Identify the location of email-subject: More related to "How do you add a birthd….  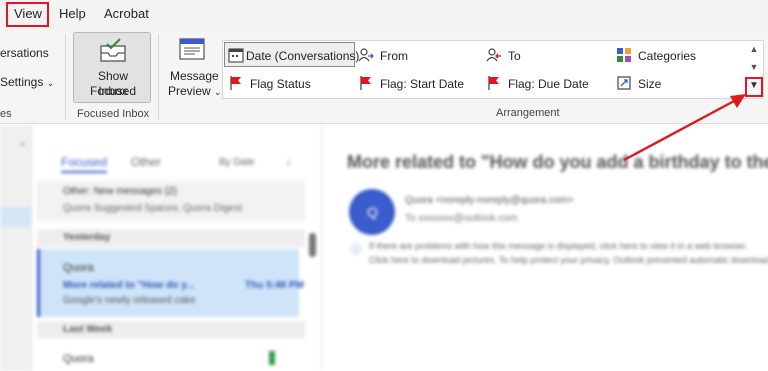
(557, 162).